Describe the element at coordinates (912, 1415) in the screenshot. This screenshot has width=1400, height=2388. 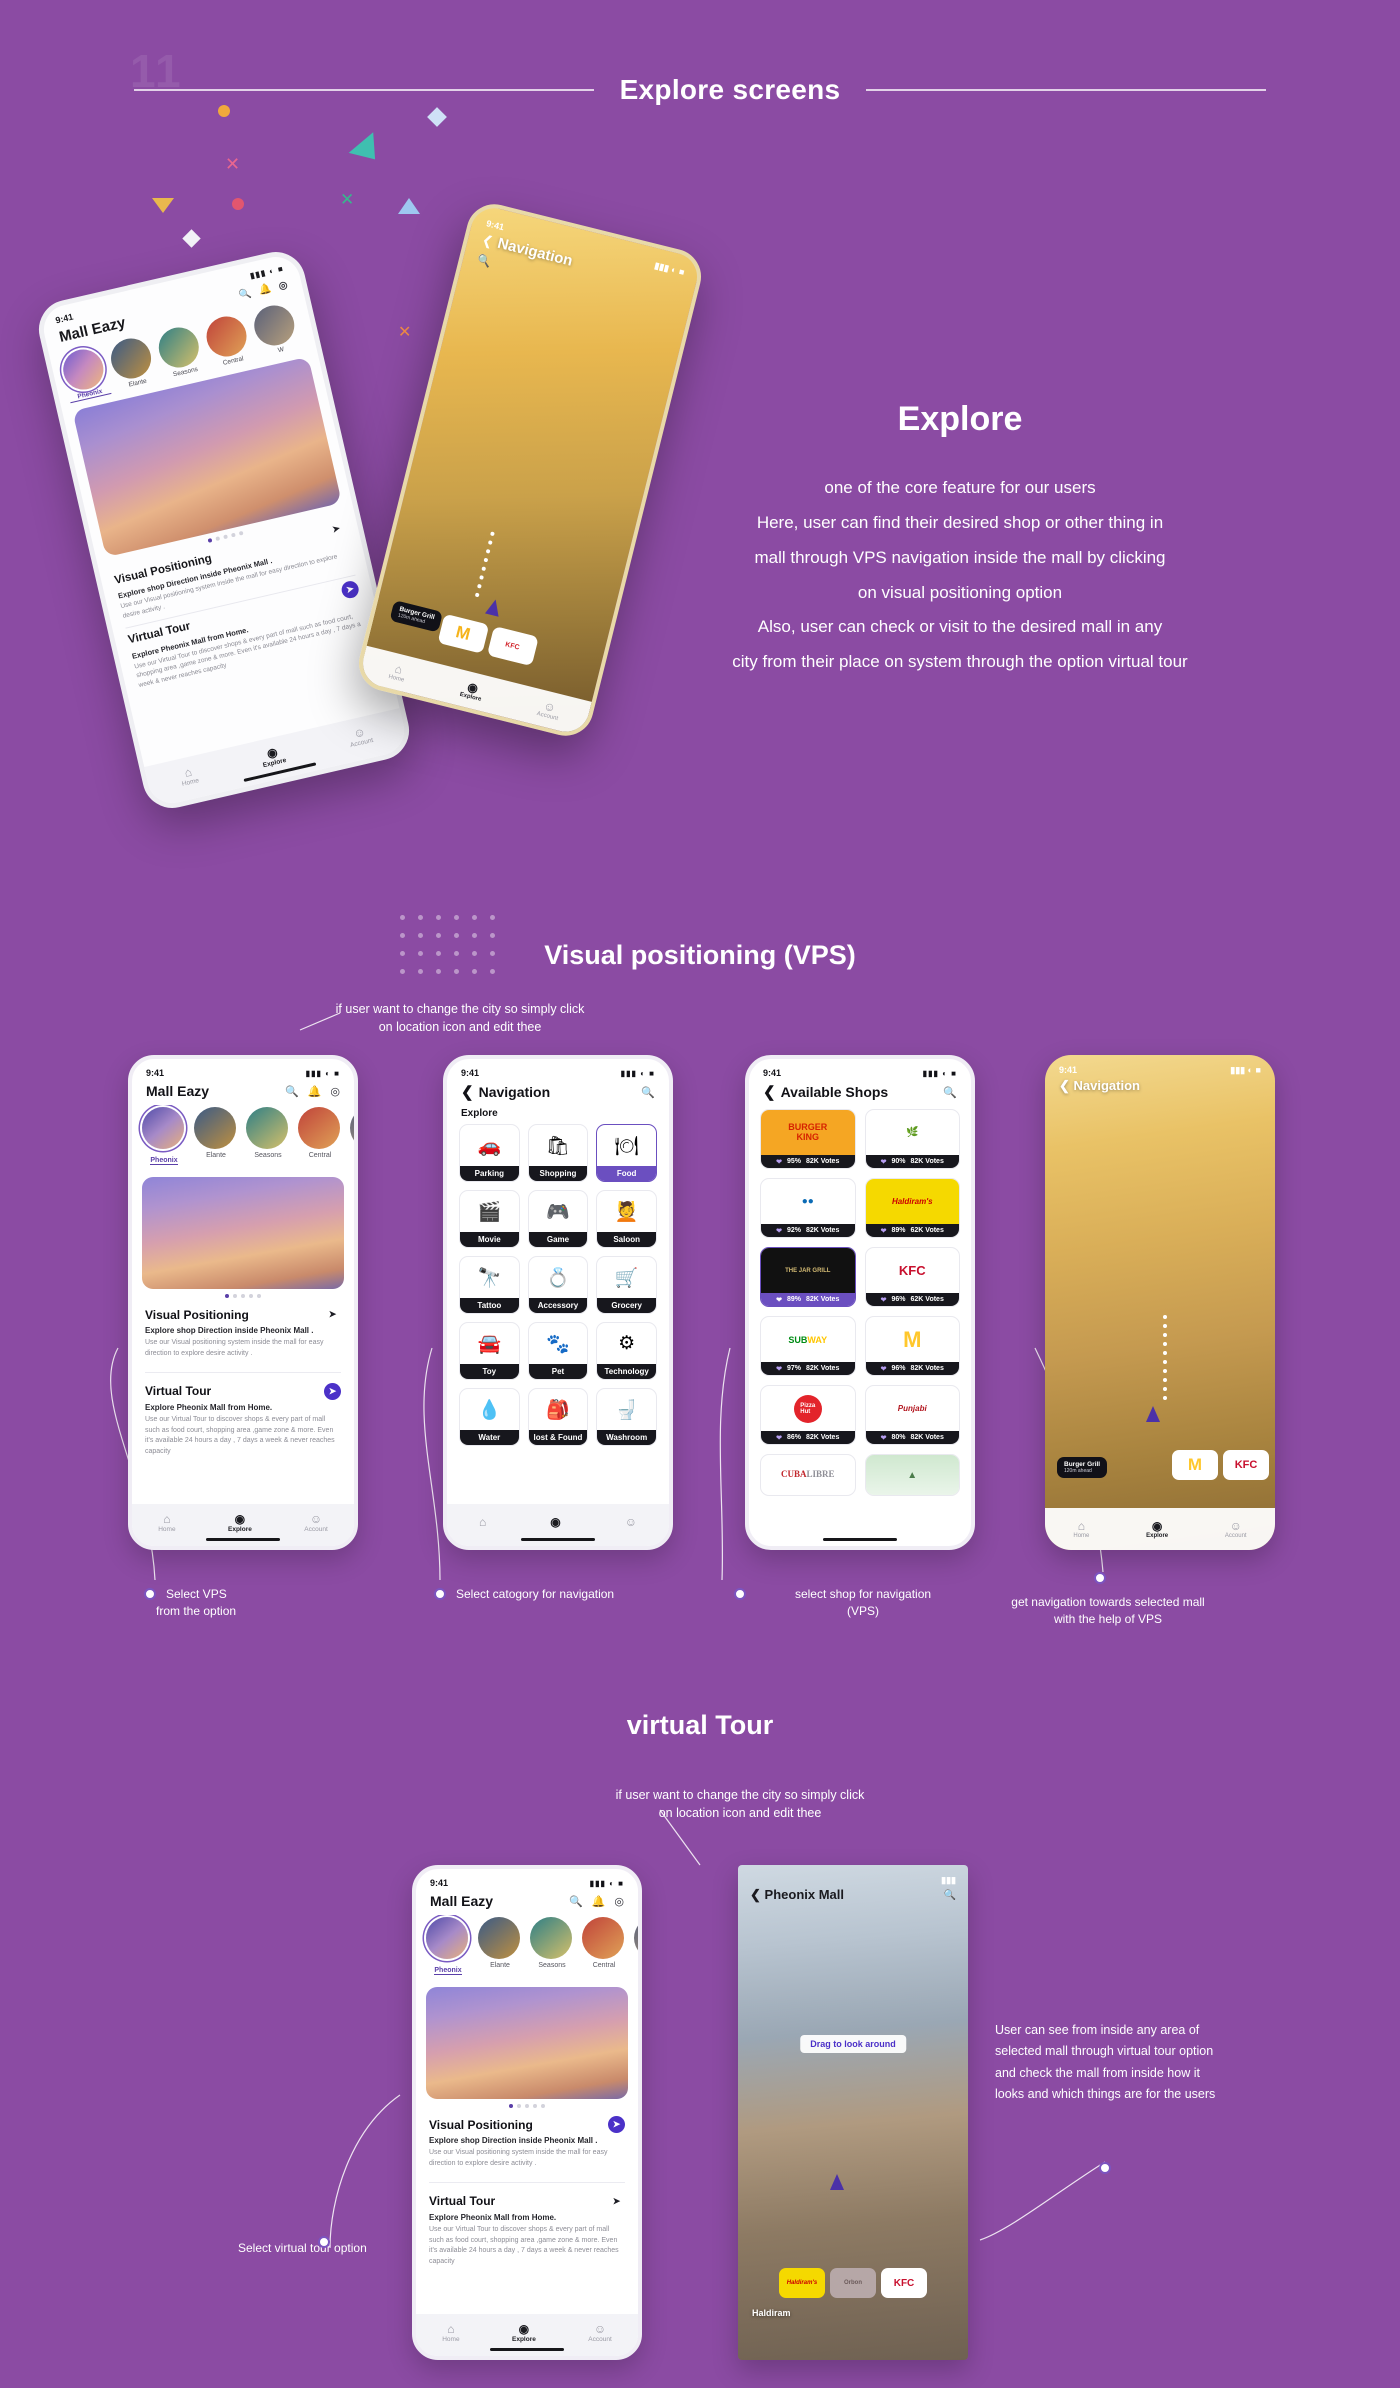
I see `shop-card: Punjabi ❤ 80% 82K Votes` at that location.